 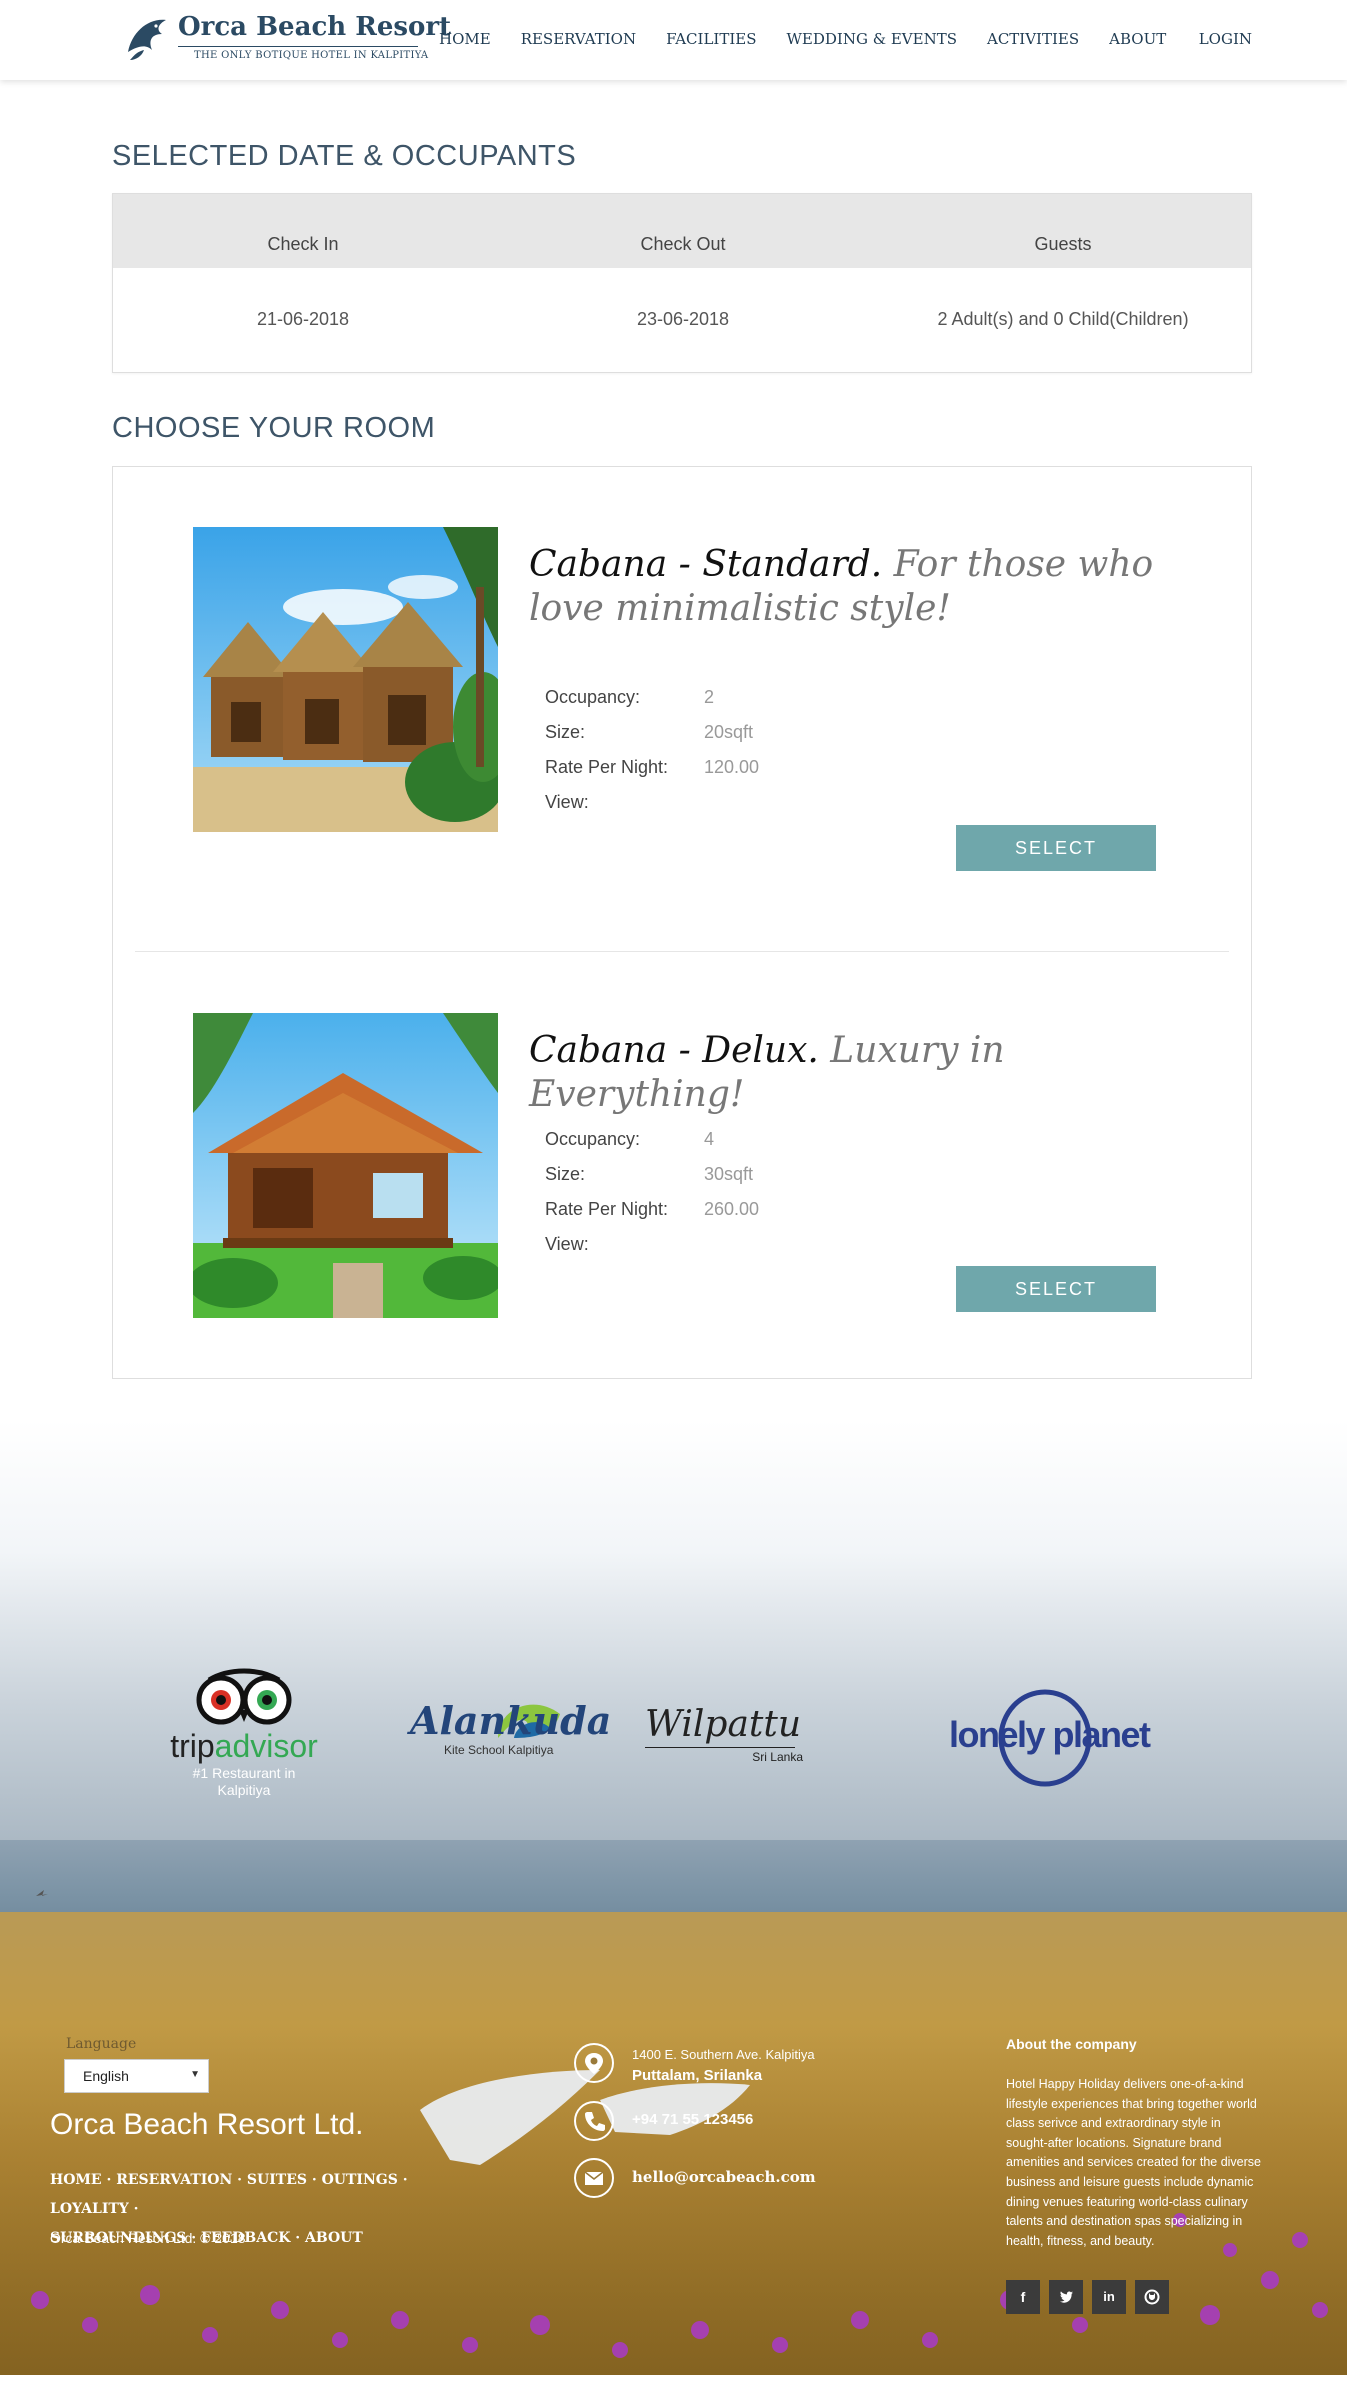 I want to click on logo-divider, so click(x=298, y=46).